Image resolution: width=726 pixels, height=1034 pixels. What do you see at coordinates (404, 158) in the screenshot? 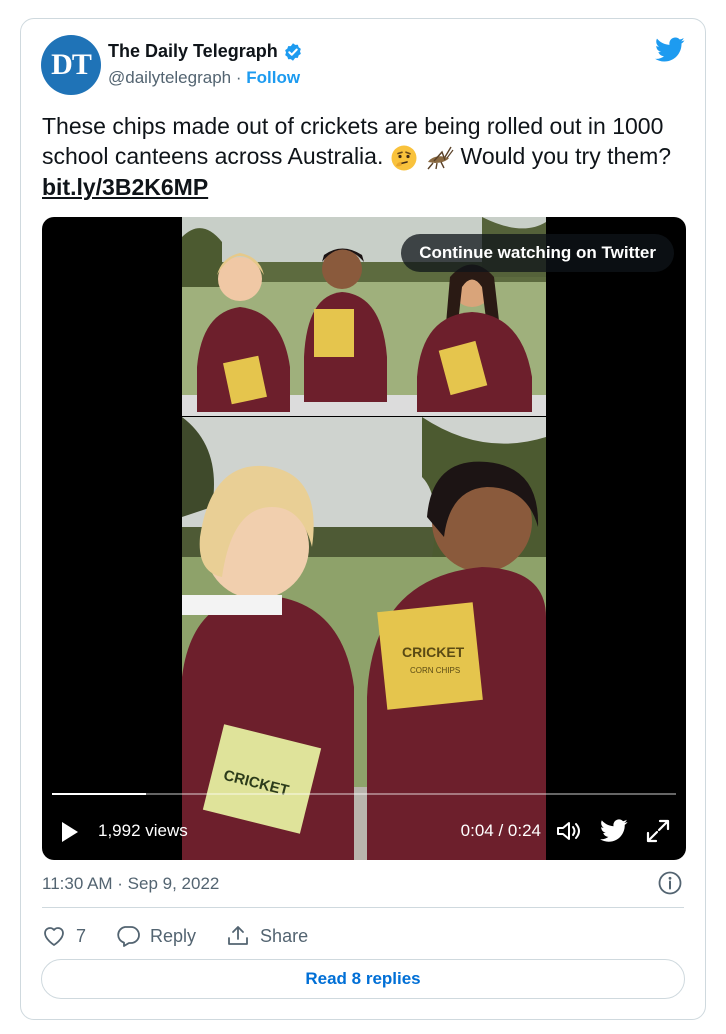
I see `thinking-face-emoji` at bounding box center [404, 158].